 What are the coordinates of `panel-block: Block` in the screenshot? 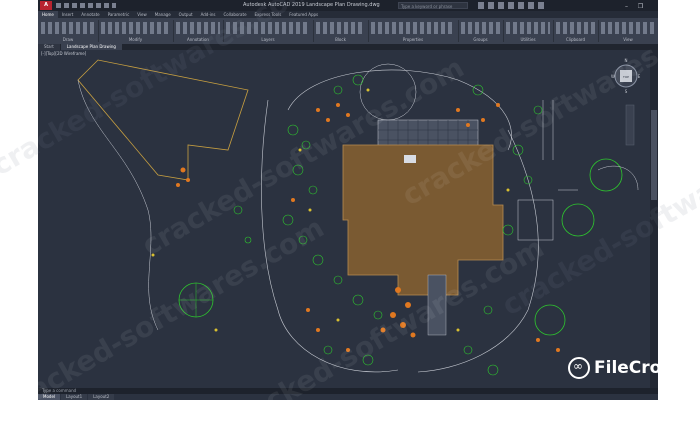 It's located at (341, 31).